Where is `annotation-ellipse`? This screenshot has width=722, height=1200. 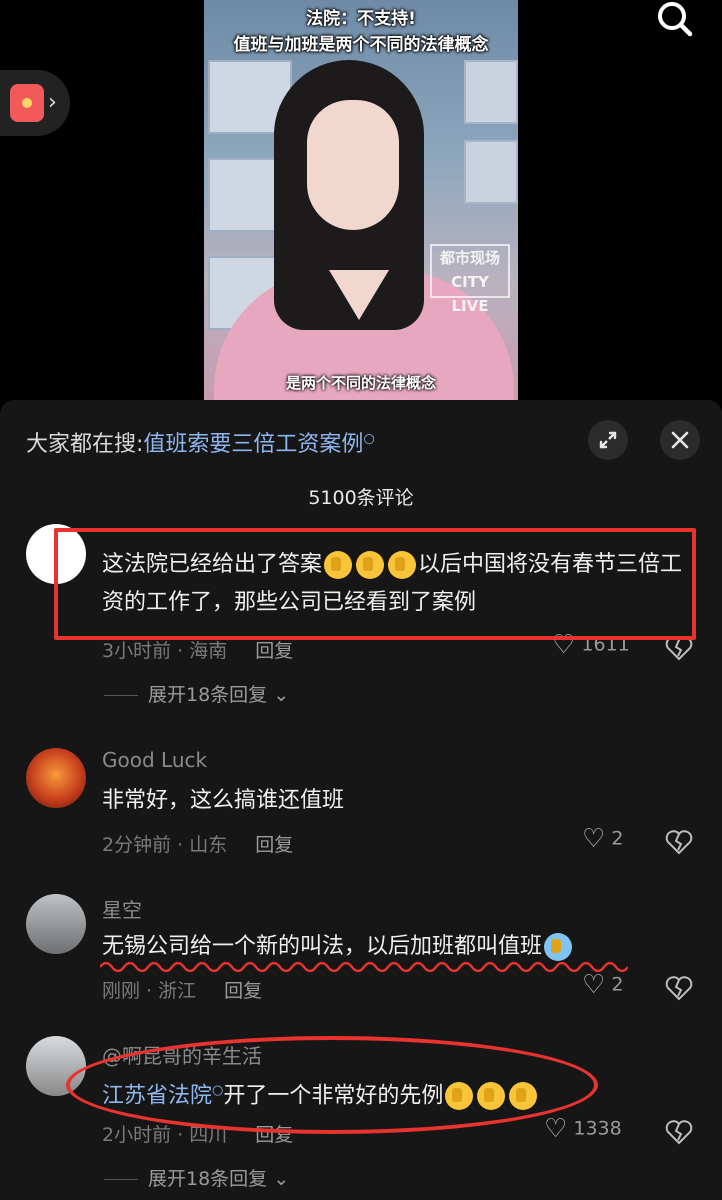 annotation-ellipse is located at coordinates (332, 1085).